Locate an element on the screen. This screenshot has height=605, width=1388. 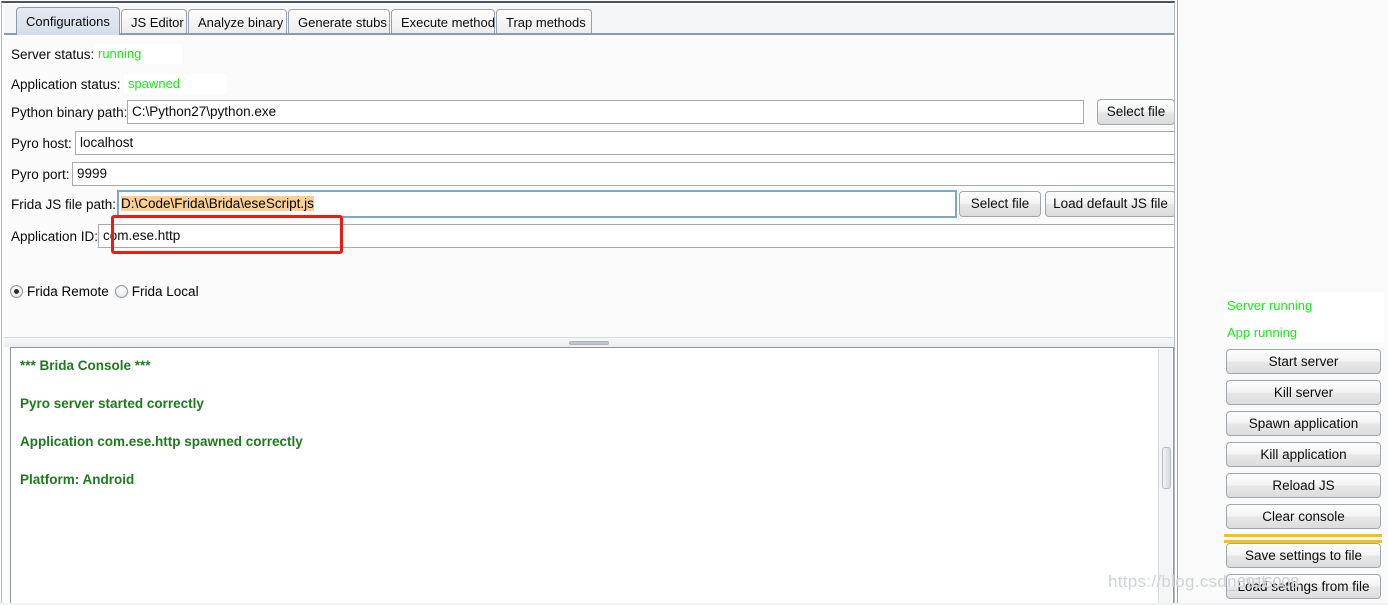
console-line: Platform: Android is located at coordinates (77, 479).